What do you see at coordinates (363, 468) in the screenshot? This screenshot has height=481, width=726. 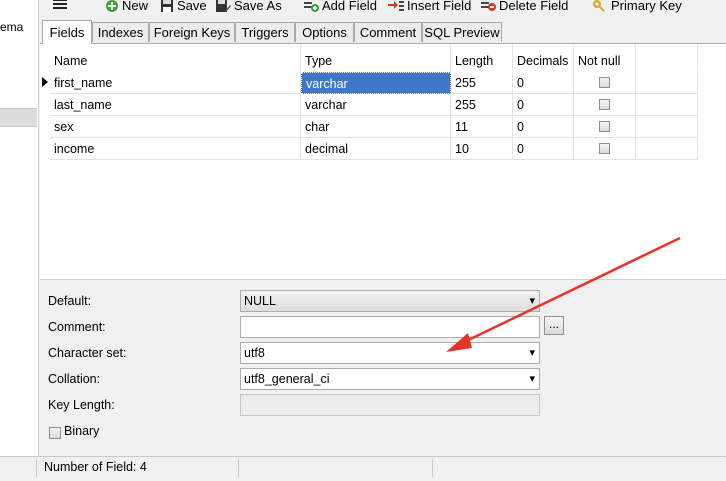 I see `status-bar: Number of Field: 4` at bounding box center [363, 468].